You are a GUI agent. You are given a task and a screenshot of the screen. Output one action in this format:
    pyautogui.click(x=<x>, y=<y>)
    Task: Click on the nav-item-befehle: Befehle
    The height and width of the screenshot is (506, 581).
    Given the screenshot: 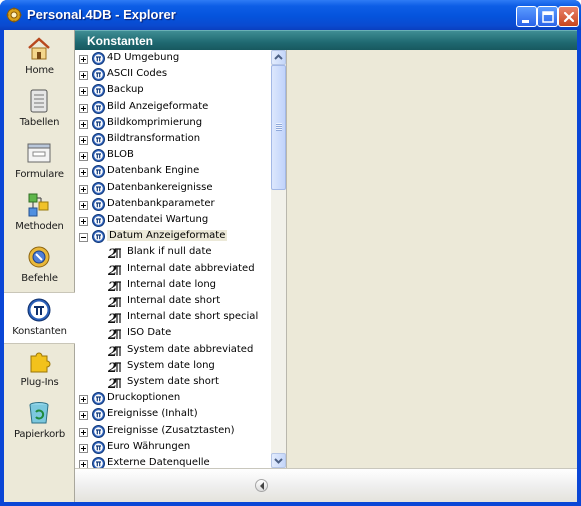 What is the action you would take?
    pyautogui.click(x=39, y=266)
    